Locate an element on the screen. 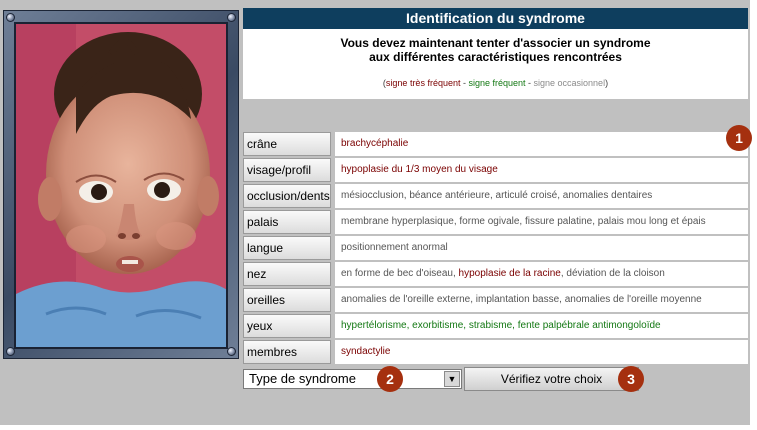 The width and height of the screenshot is (757, 430). characteristic-label: occlusion/dents is located at coordinates (287, 196).